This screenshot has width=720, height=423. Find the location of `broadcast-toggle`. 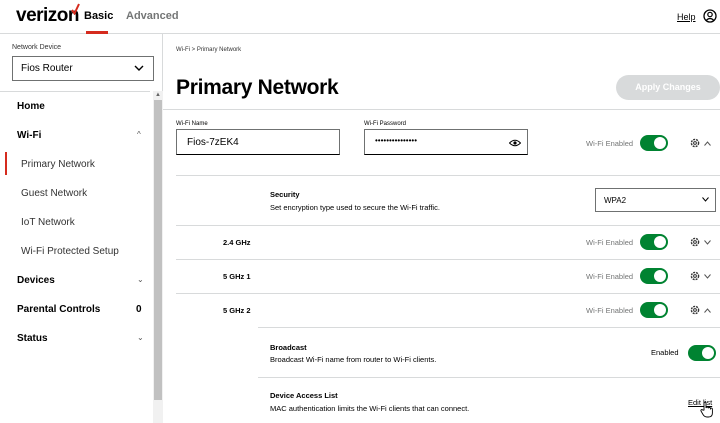

broadcast-toggle is located at coordinates (702, 353).